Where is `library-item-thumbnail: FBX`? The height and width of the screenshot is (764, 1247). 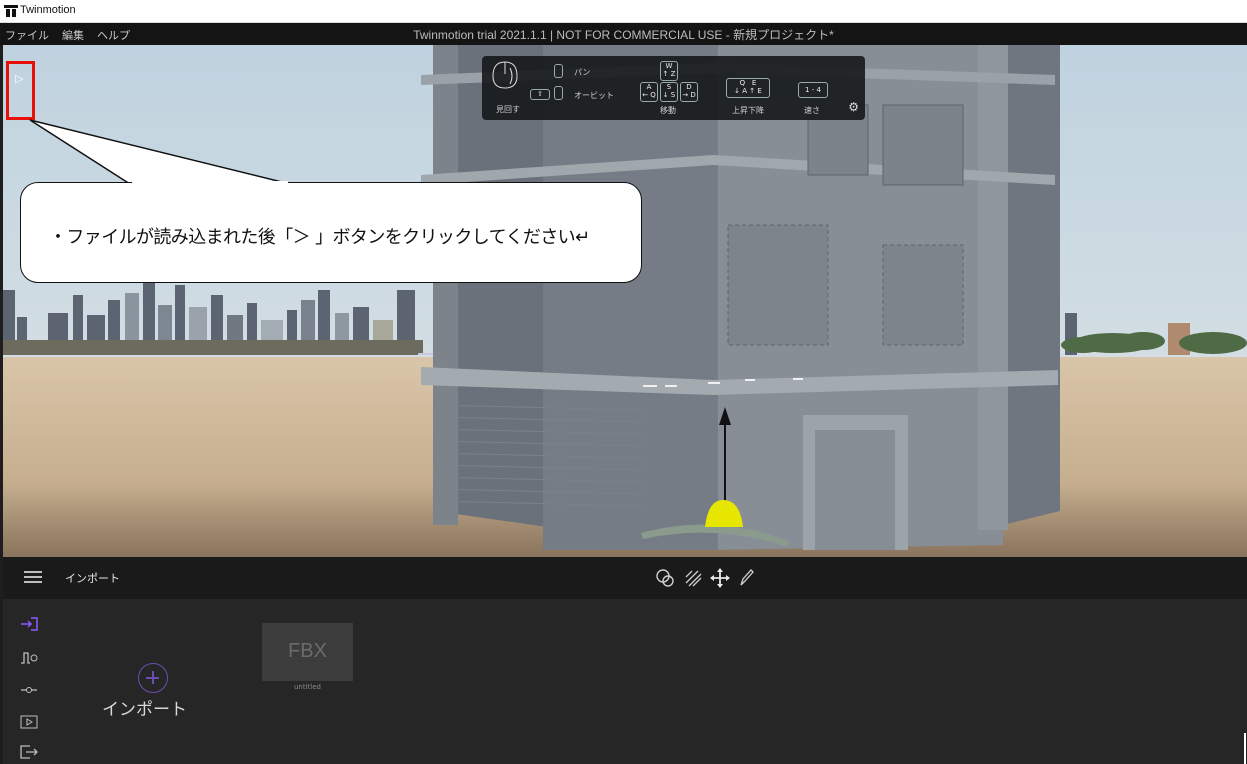
library-item-thumbnail: FBX is located at coordinates (307, 652).